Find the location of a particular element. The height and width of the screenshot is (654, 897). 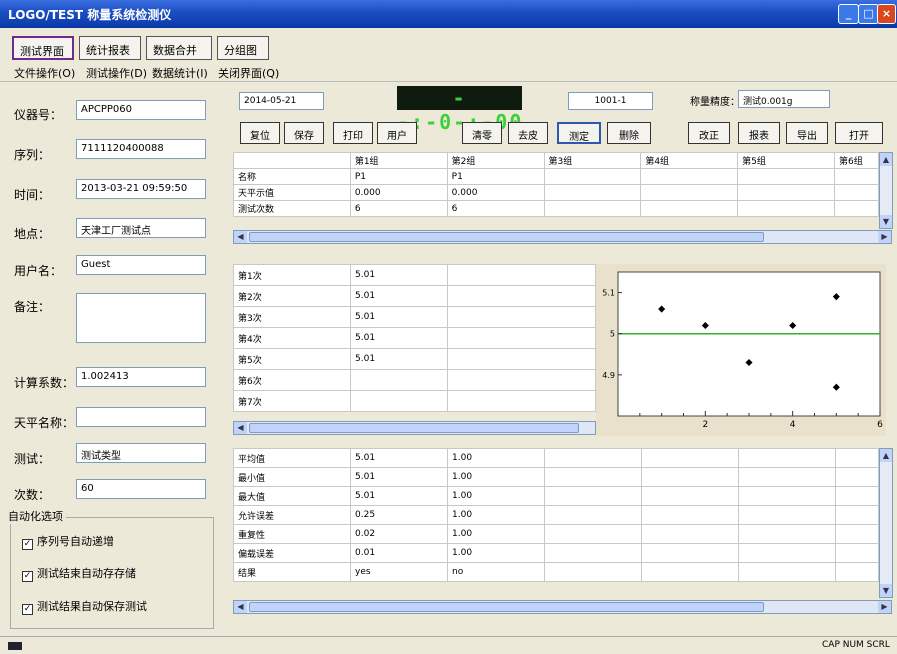

table-row: 最大值 5.01 1.00 is located at coordinates (556, 496).